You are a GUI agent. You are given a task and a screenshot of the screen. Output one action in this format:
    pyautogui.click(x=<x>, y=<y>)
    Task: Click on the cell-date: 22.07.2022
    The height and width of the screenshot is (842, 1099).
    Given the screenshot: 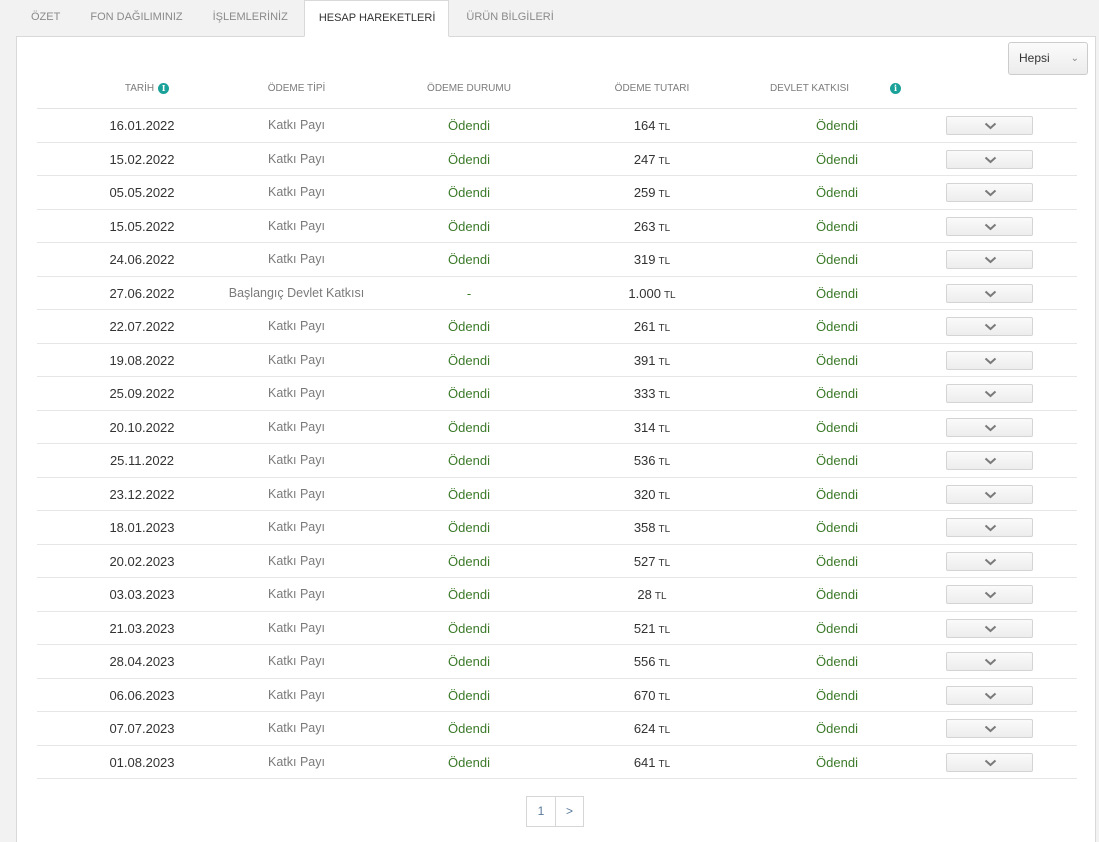 What is the action you would take?
    pyautogui.click(x=142, y=326)
    